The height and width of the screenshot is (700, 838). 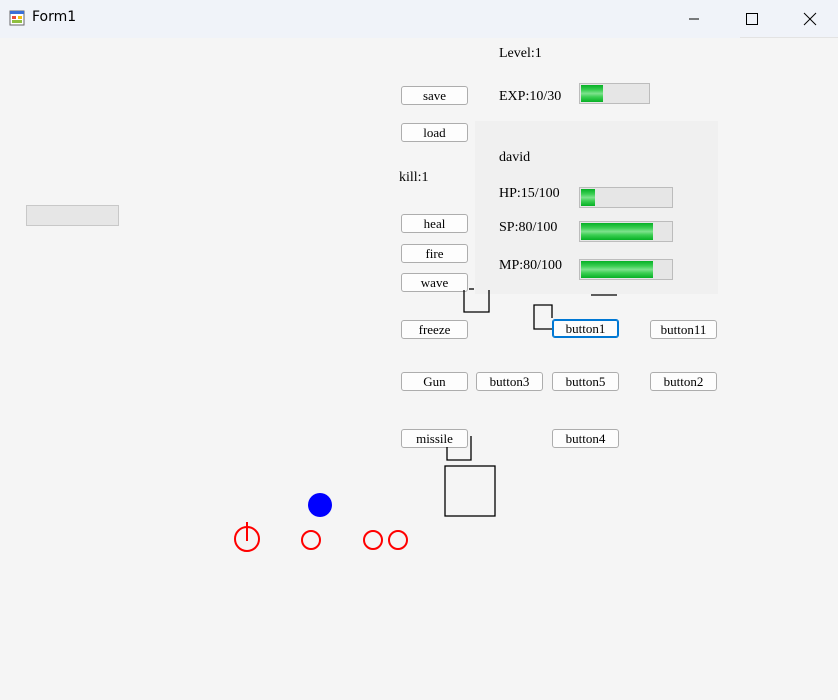 What do you see at coordinates (470, 491) in the screenshot?
I see `wall-box` at bounding box center [470, 491].